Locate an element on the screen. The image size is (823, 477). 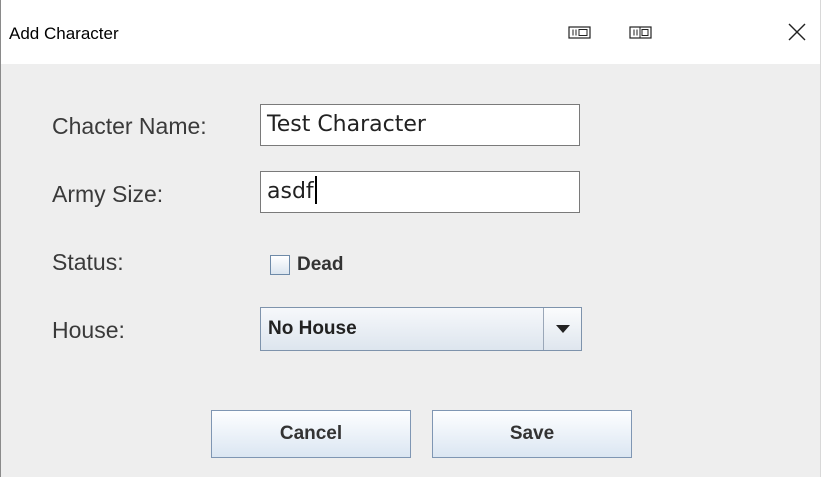
title-bar: Add Character is located at coordinates (410, 32).